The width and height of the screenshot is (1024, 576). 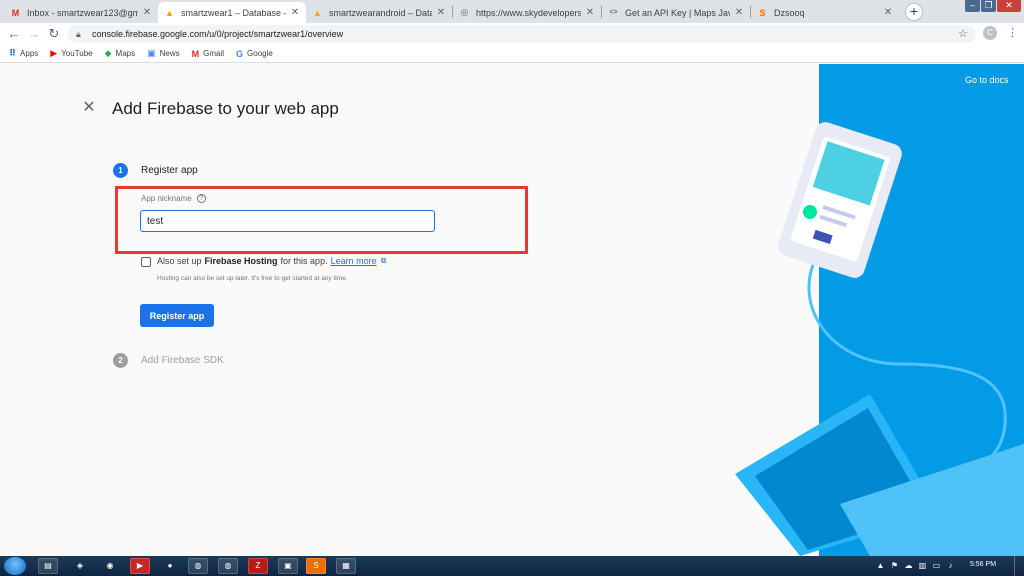 What do you see at coordinates (240, 53) in the screenshot?
I see `google-icon: G` at bounding box center [240, 53].